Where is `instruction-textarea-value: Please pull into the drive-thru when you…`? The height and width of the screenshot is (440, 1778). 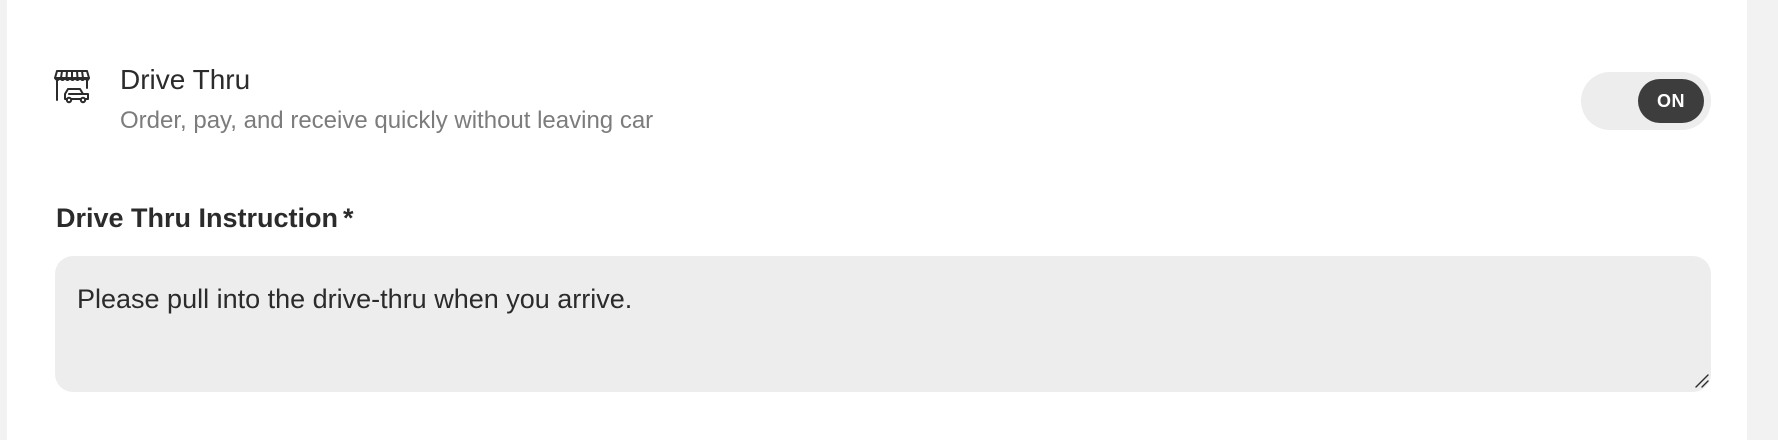 instruction-textarea-value: Please pull into the drive-thru when you… is located at coordinates (355, 299).